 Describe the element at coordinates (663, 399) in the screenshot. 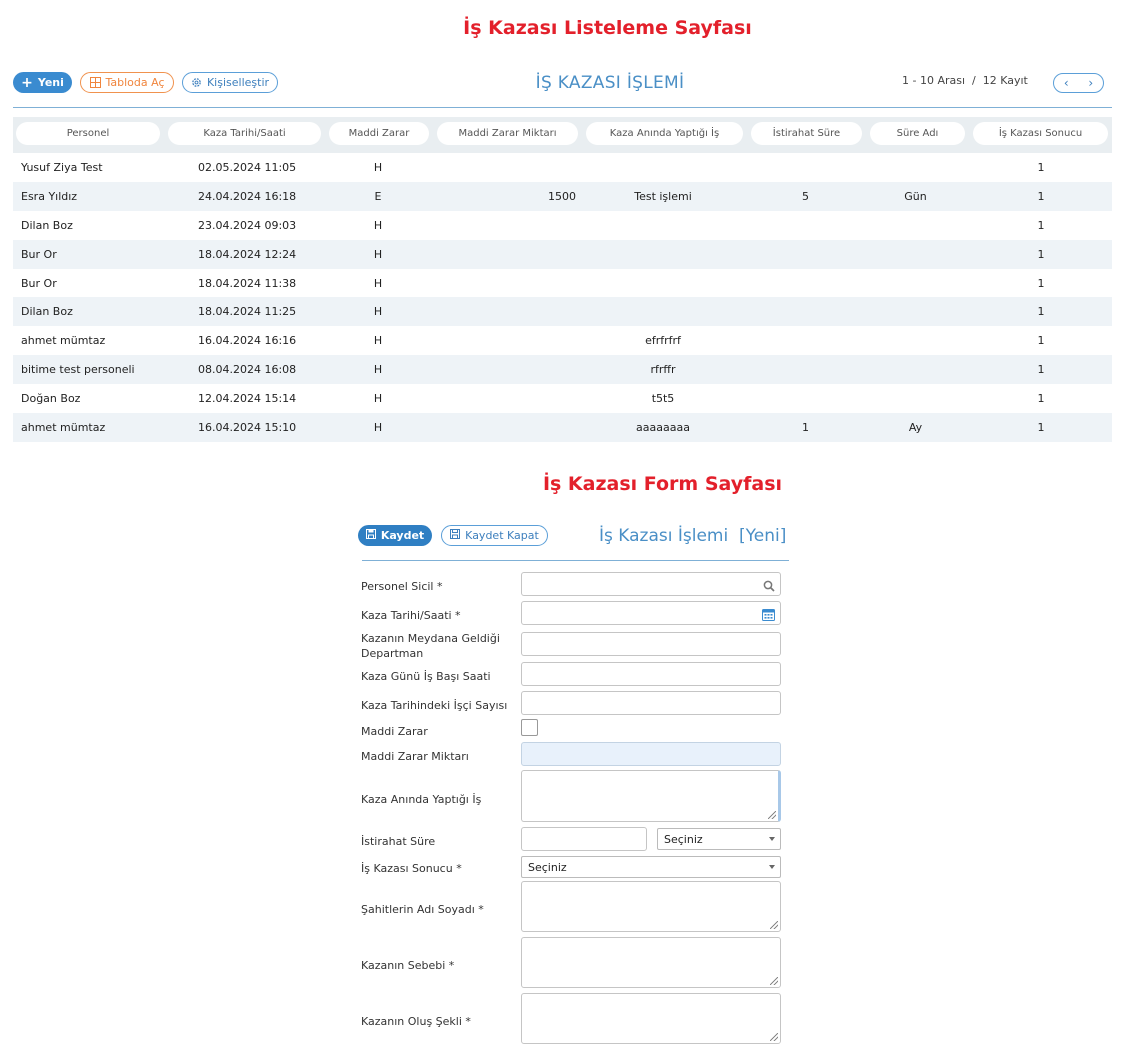

I see `cell-action: t5t5` at that location.